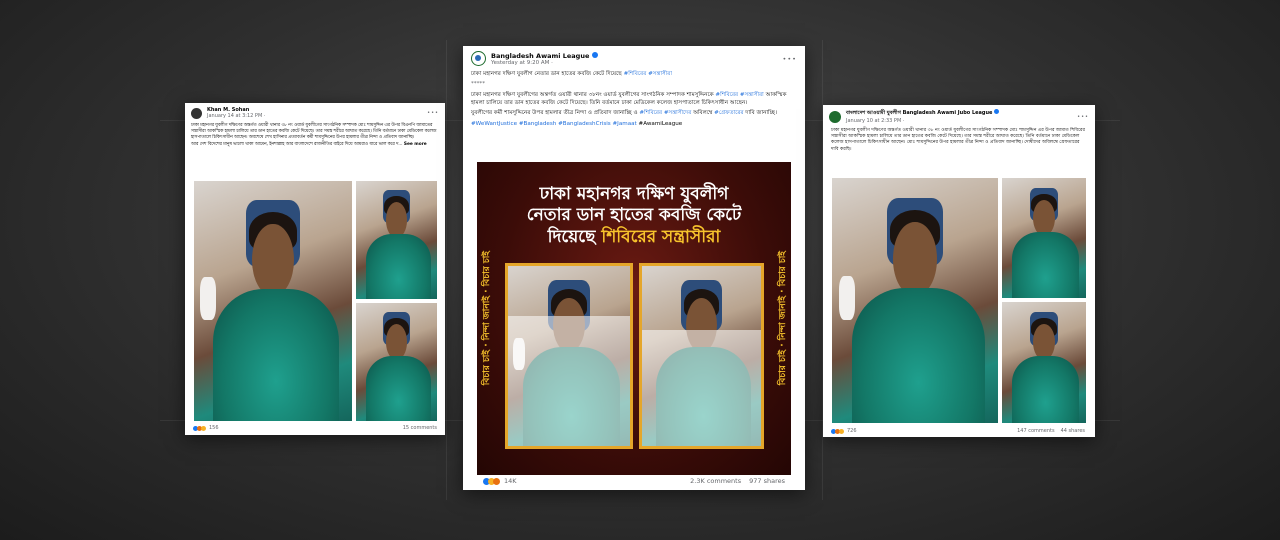 The width and height of the screenshot is (1280, 540). What do you see at coordinates (478, 83) in the screenshot?
I see `post-dots: *****` at bounding box center [478, 83].